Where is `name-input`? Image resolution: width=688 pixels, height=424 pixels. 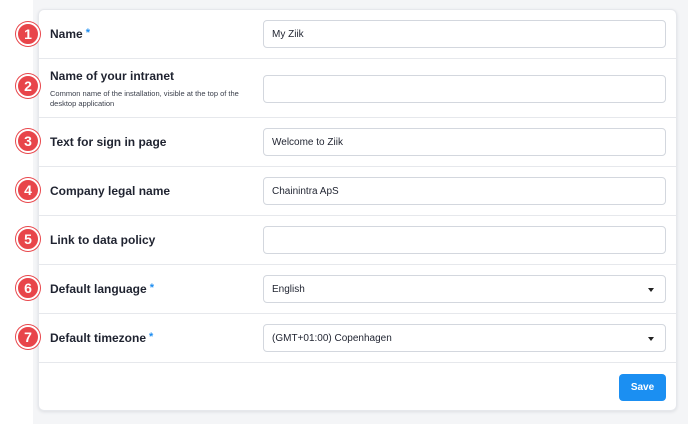 name-input is located at coordinates (464, 34).